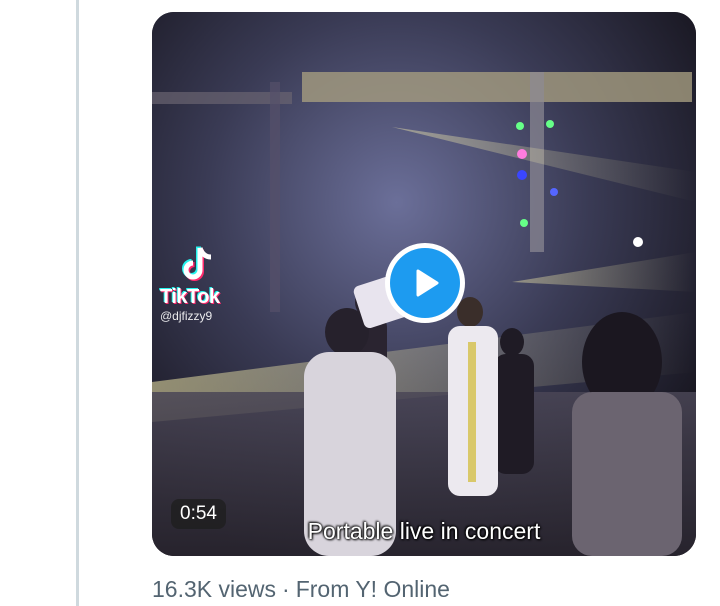 This screenshot has width=720, height=606. What do you see at coordinates (427, 283) in the screenshot?
I see `play-icon` at bounding box center [427, 283].